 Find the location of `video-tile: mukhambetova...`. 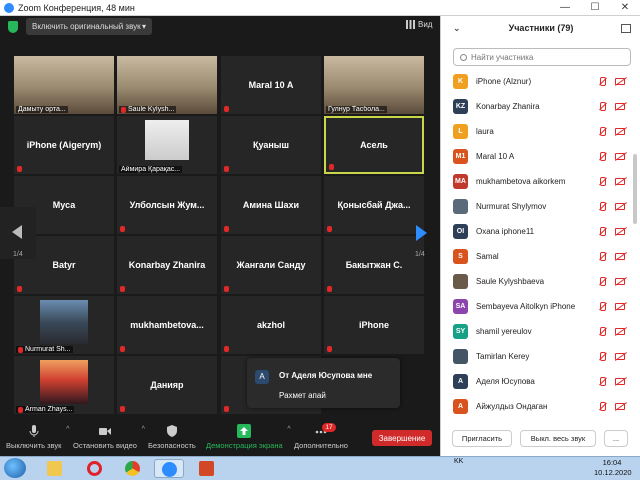

video-tile: mukhambetova... is located at coordinates (167, 325).